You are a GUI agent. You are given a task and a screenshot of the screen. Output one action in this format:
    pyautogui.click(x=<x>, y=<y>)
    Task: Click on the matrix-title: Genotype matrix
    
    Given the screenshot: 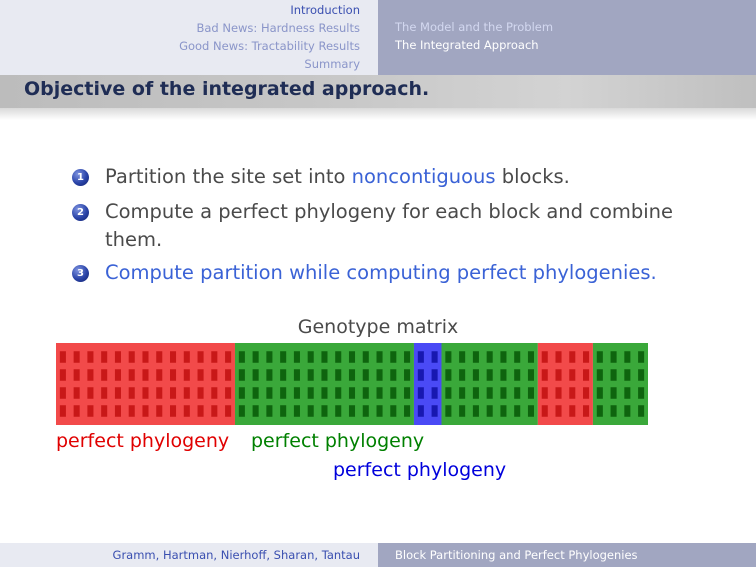 What is the action you would take?
    pyautogui.click(x=378, y=327)
    